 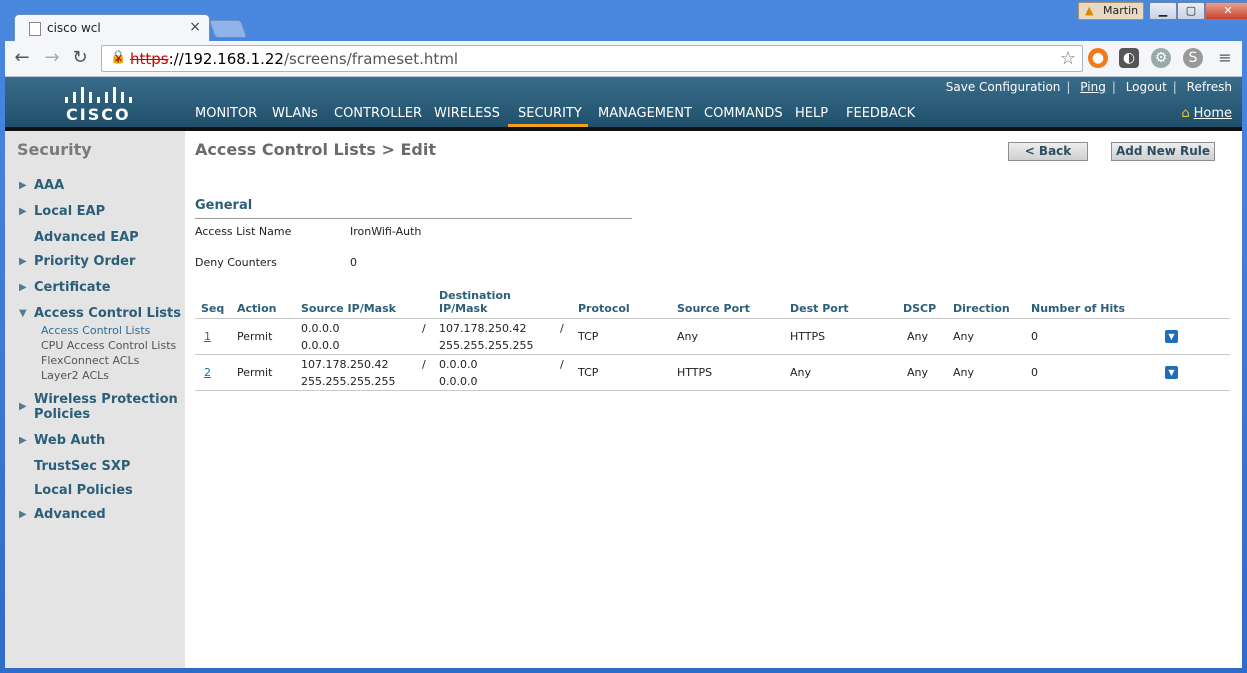 What do you see at coordinates (23, 313) in the screenshot?
I see `collapse-arrow-icon: ▼` at bounding box center [23, 313].